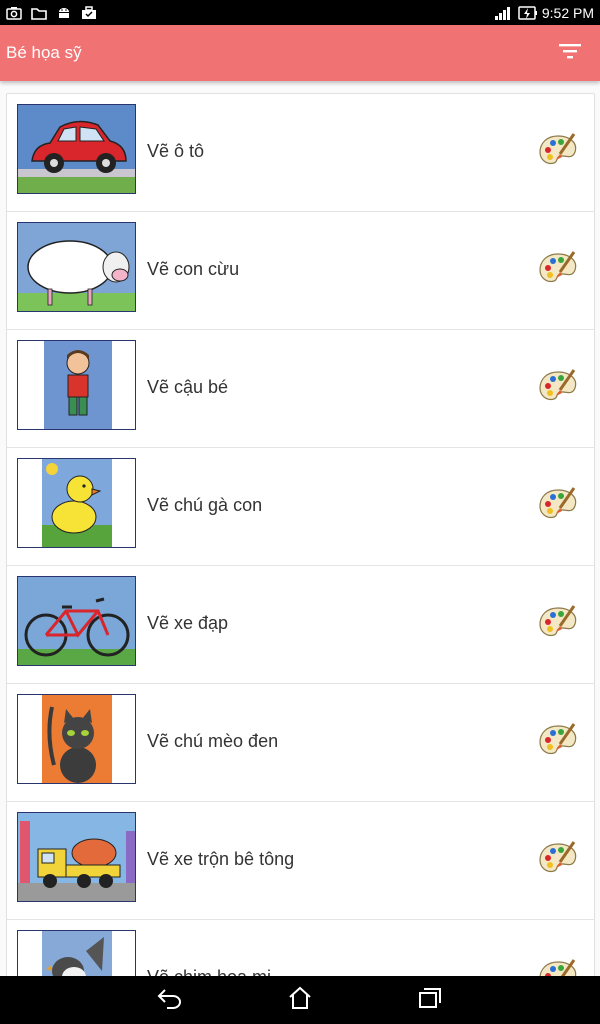 The width and height of the screenshot is (600, 1024). Describe the element at coordinates (205, 505) in the screenshot. I see `list-item-label: Vẽ chú gà con` at that location.